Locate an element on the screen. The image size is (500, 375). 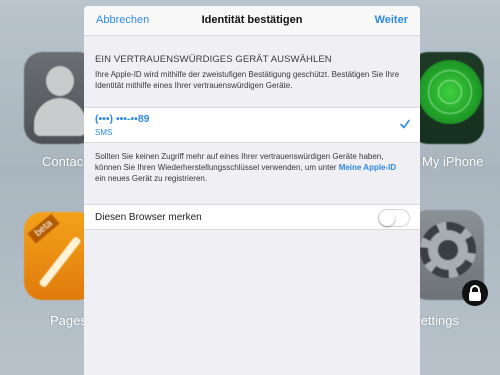
contacts-app-label: Contac is located at coordinates (63, 161).